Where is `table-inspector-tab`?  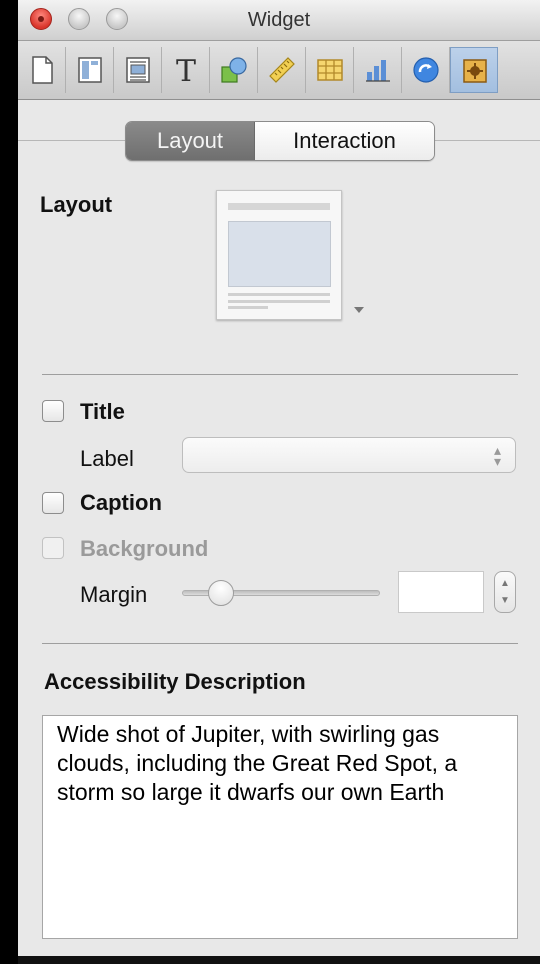
table-inspector-tab is located at coordinates (330, 70).